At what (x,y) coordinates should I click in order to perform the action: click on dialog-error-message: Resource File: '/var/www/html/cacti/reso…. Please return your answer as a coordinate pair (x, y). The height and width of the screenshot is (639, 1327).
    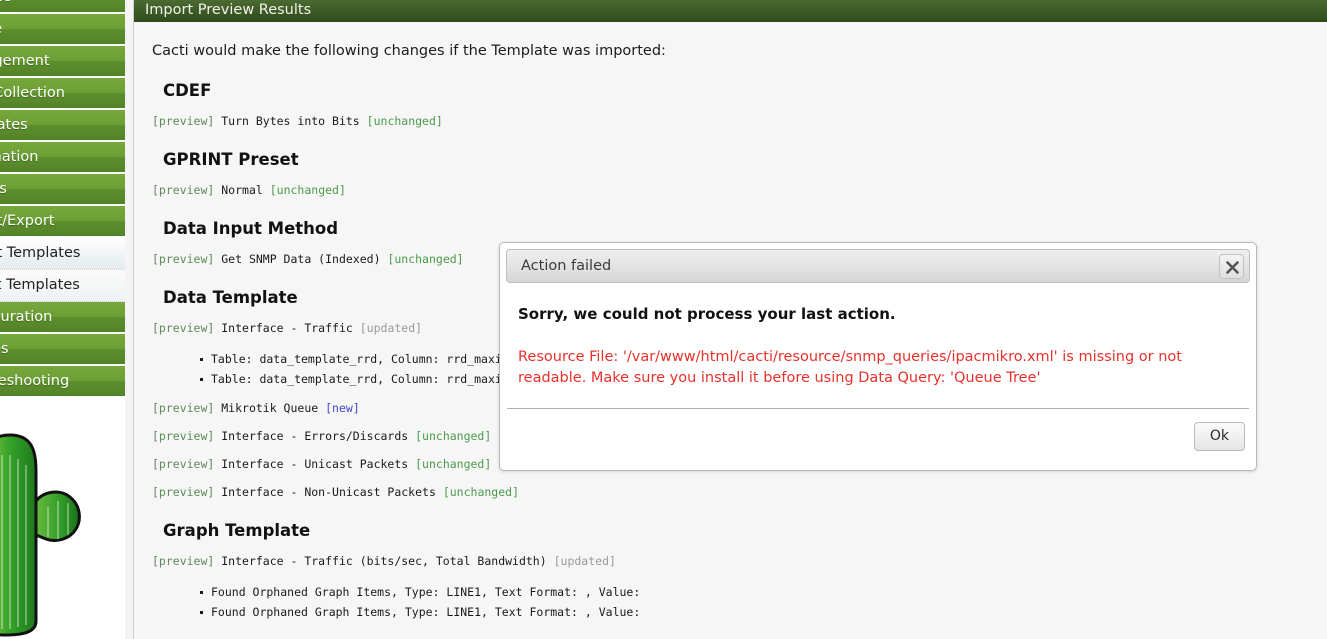
    Looking at the image, I should click on (850, 367).